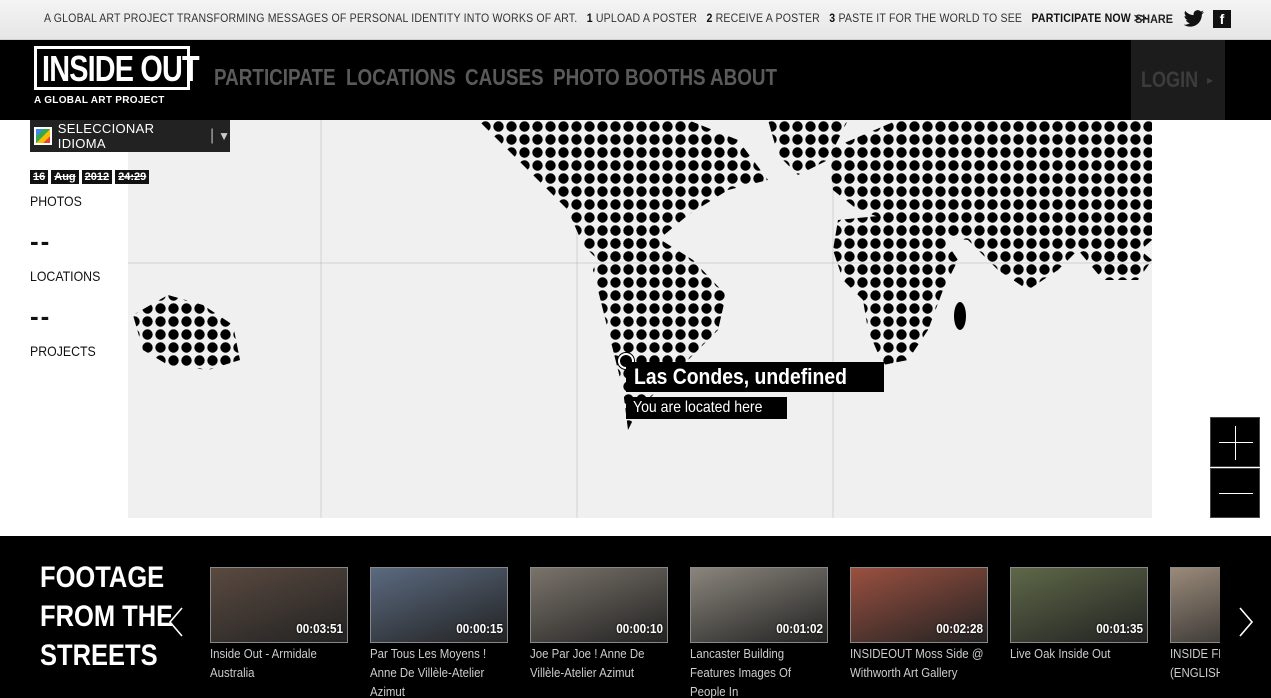 This screenshot has height=698, width=1271. I want to click on video-duration: 00:01:02, so click(799, 628).